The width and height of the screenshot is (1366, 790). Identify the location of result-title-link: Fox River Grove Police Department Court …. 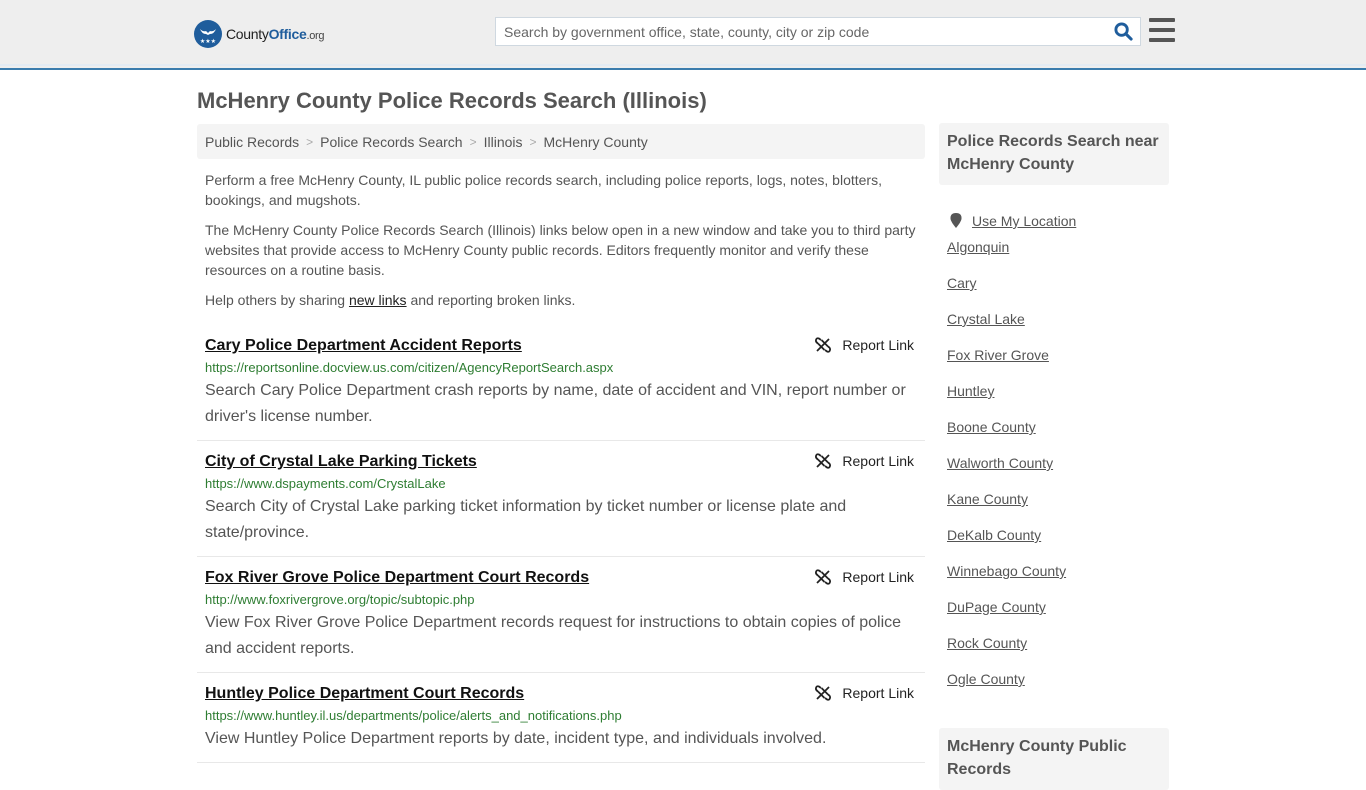
(397, 578).